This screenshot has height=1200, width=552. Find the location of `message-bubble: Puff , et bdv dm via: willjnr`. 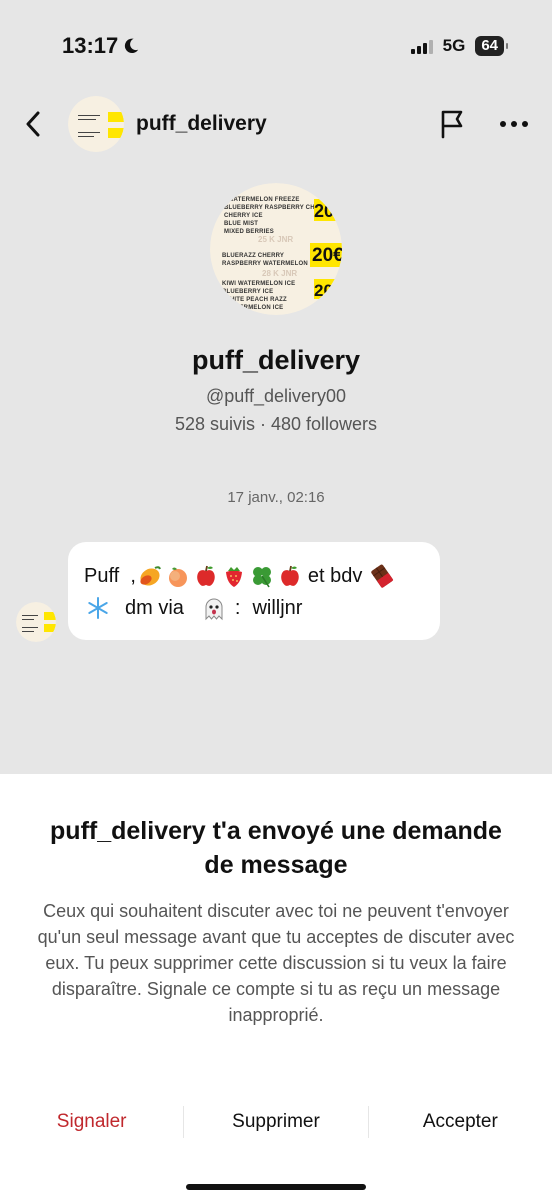

message-bubble: Puff , et bdv dm via: willjnr is located at coordinates (254, 591).